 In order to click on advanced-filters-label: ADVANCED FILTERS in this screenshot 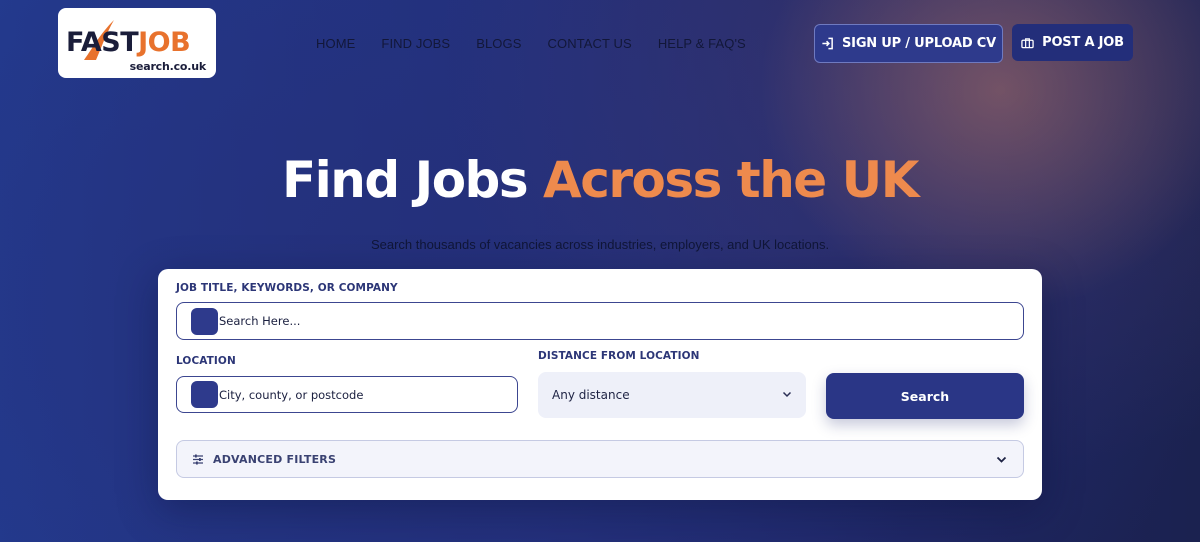, I will do `click(275, 459)`.